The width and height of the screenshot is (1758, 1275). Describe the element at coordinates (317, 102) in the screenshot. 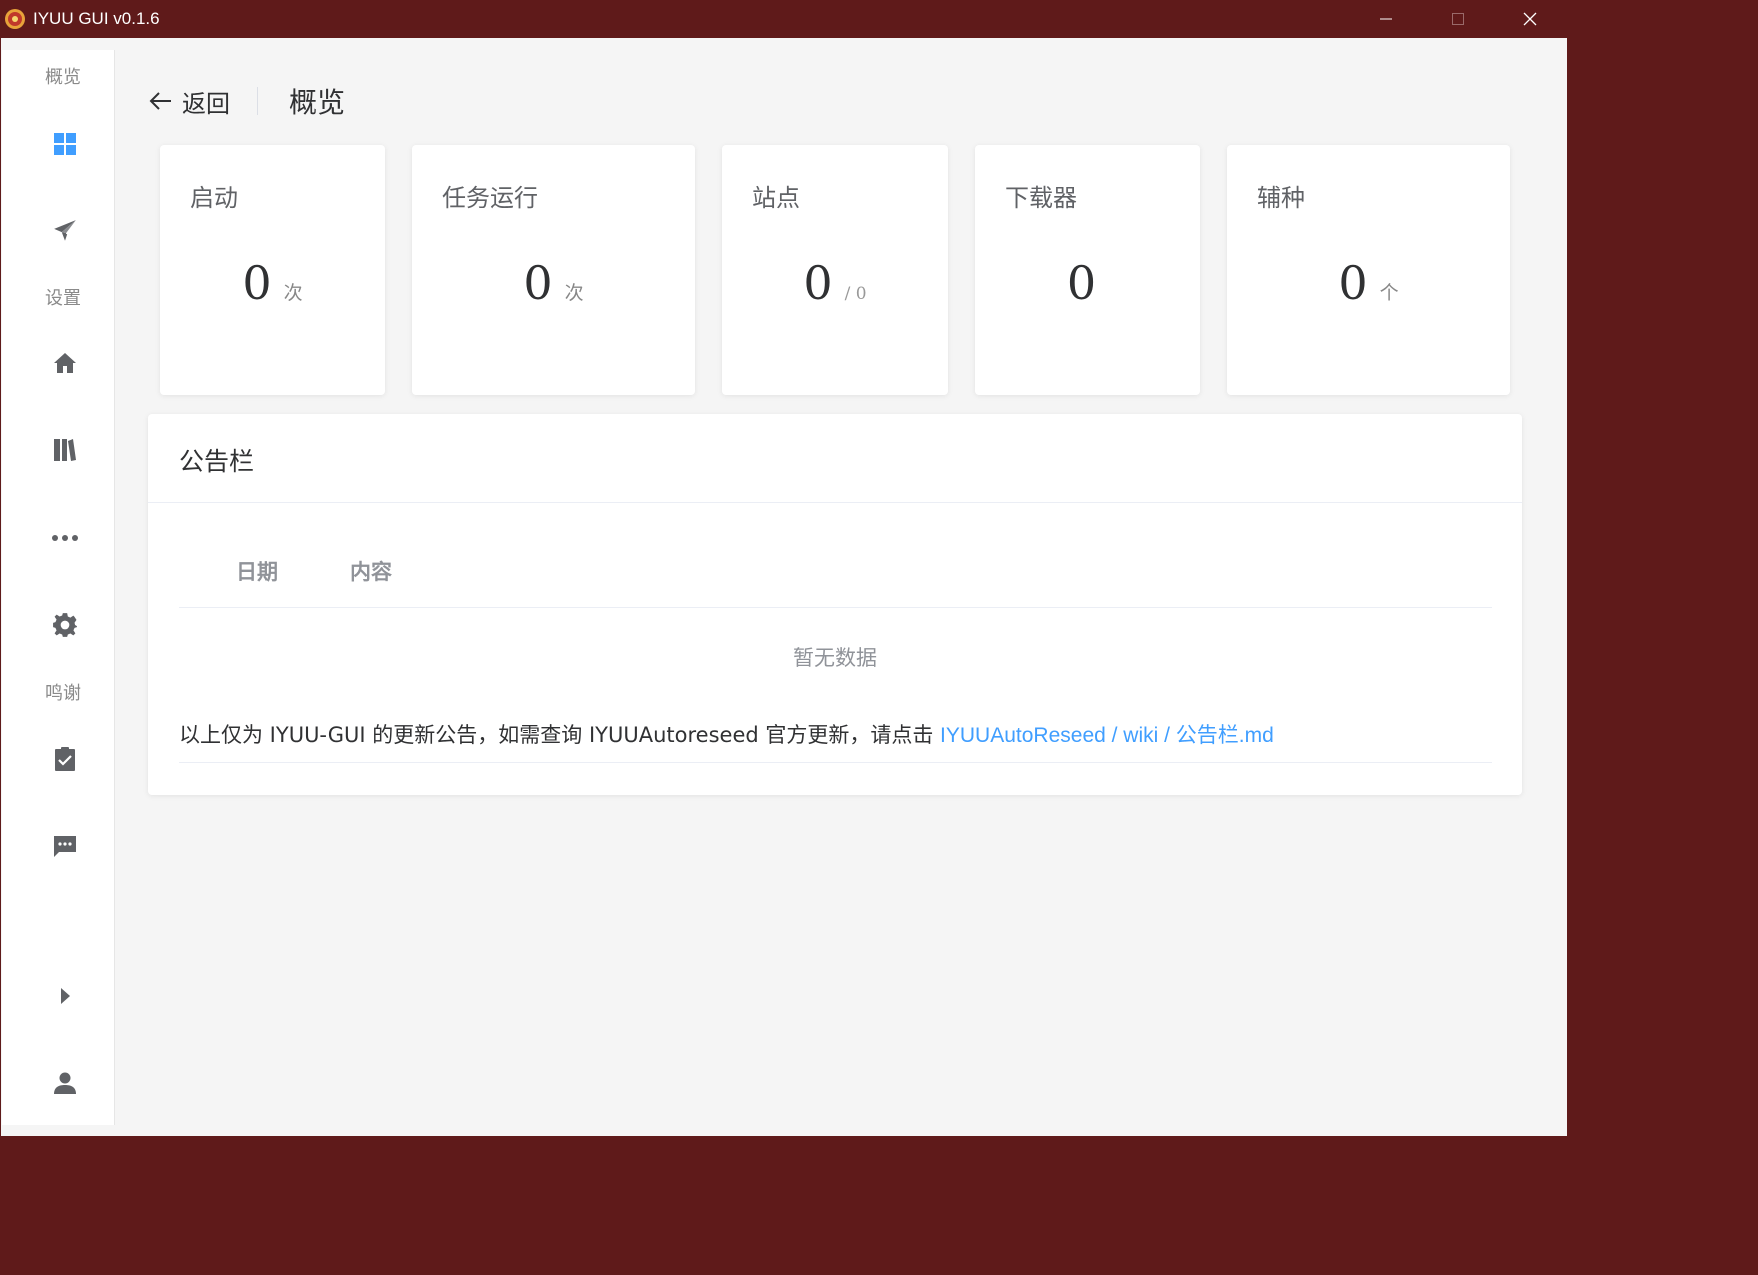

I see `page-title: 概览` at that location.